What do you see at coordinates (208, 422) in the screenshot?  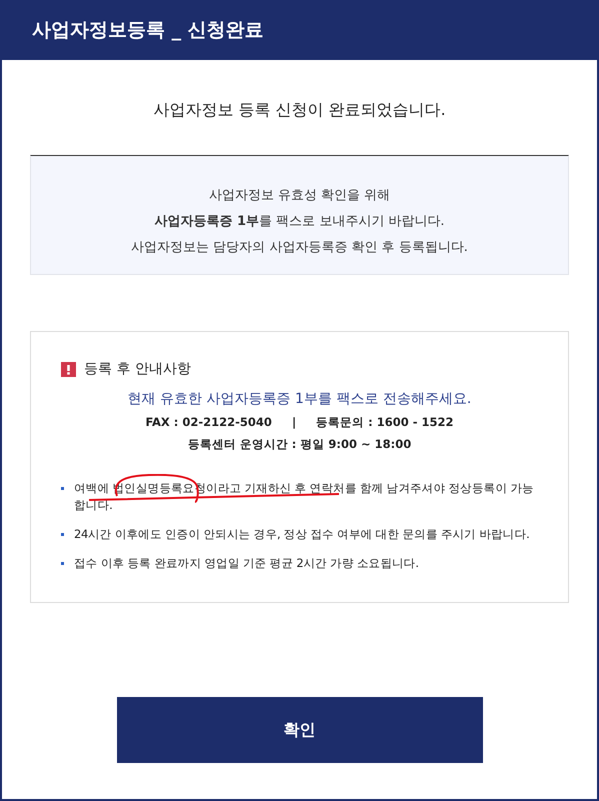 I see `fax-number: FAX : 02-2122-5040` at bounding box center [208, 422].